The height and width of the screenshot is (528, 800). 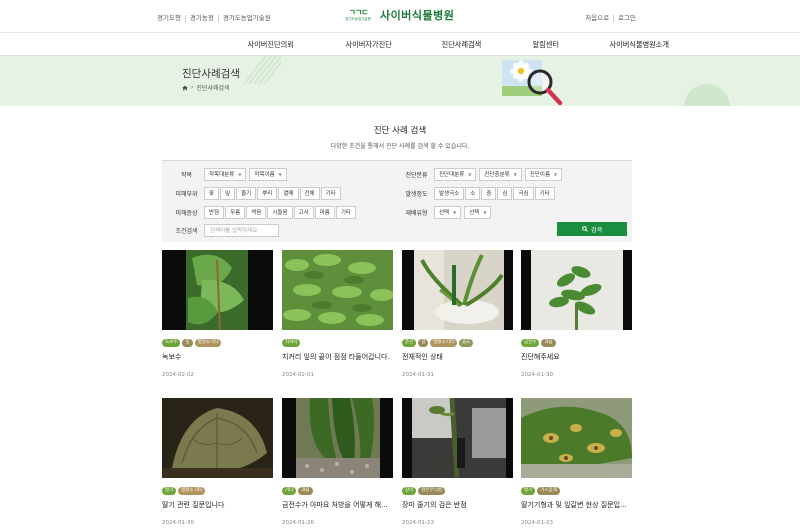 What do you see at coordinates (330, 193) in the screenshot?
I see `chip-part-other: 기타` at bounding box center [330, 193].